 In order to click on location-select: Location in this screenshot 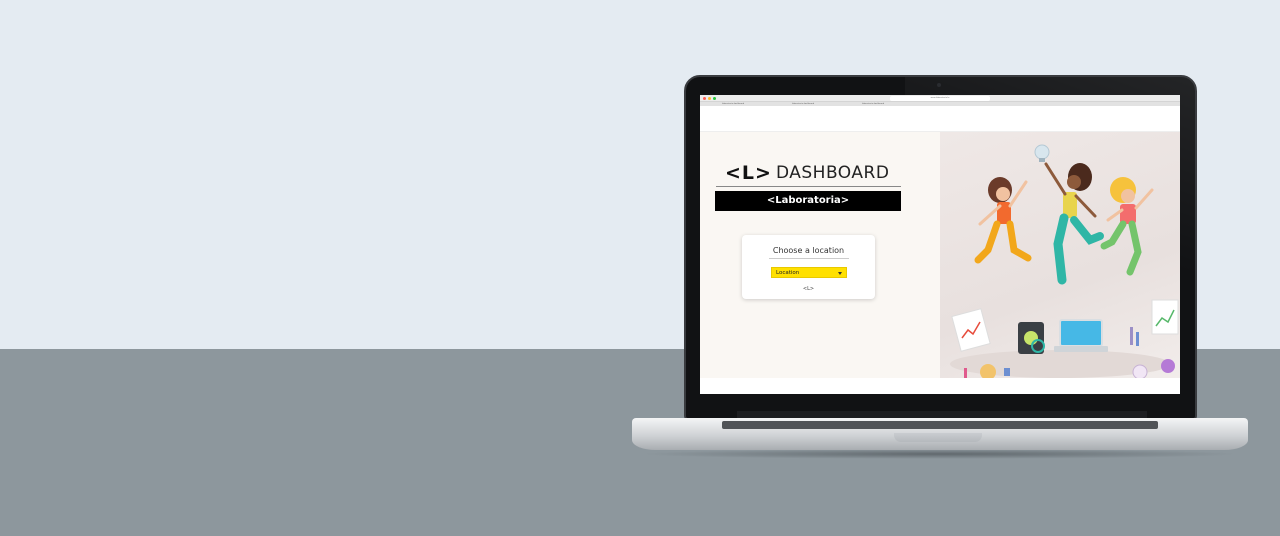, I will do `click(809, 272)`.